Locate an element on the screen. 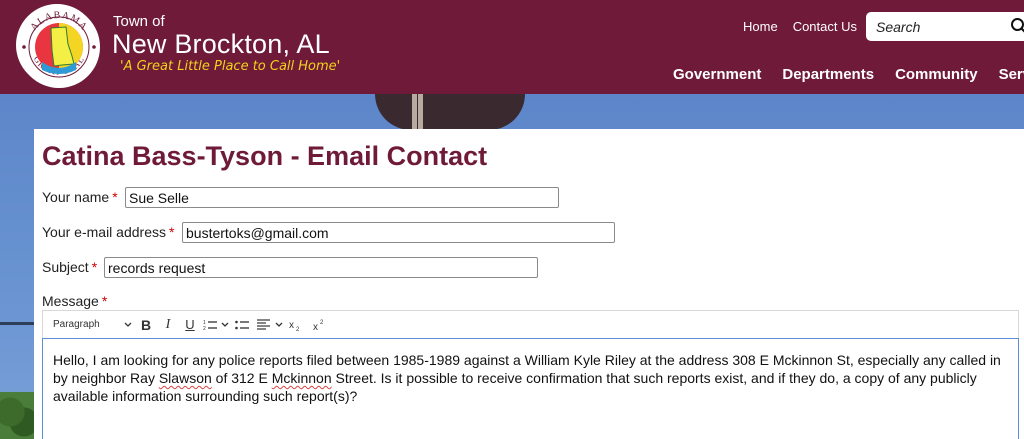 The width and height of the screenshot is (1024, 439). utility-nav: Home Contact Us is located at coordinates (800, 26).